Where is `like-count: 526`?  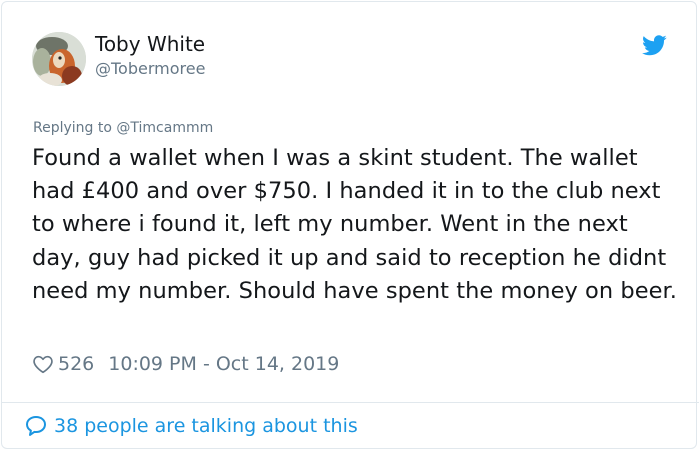 like-count: 526 is located at coordinates (76, 364).